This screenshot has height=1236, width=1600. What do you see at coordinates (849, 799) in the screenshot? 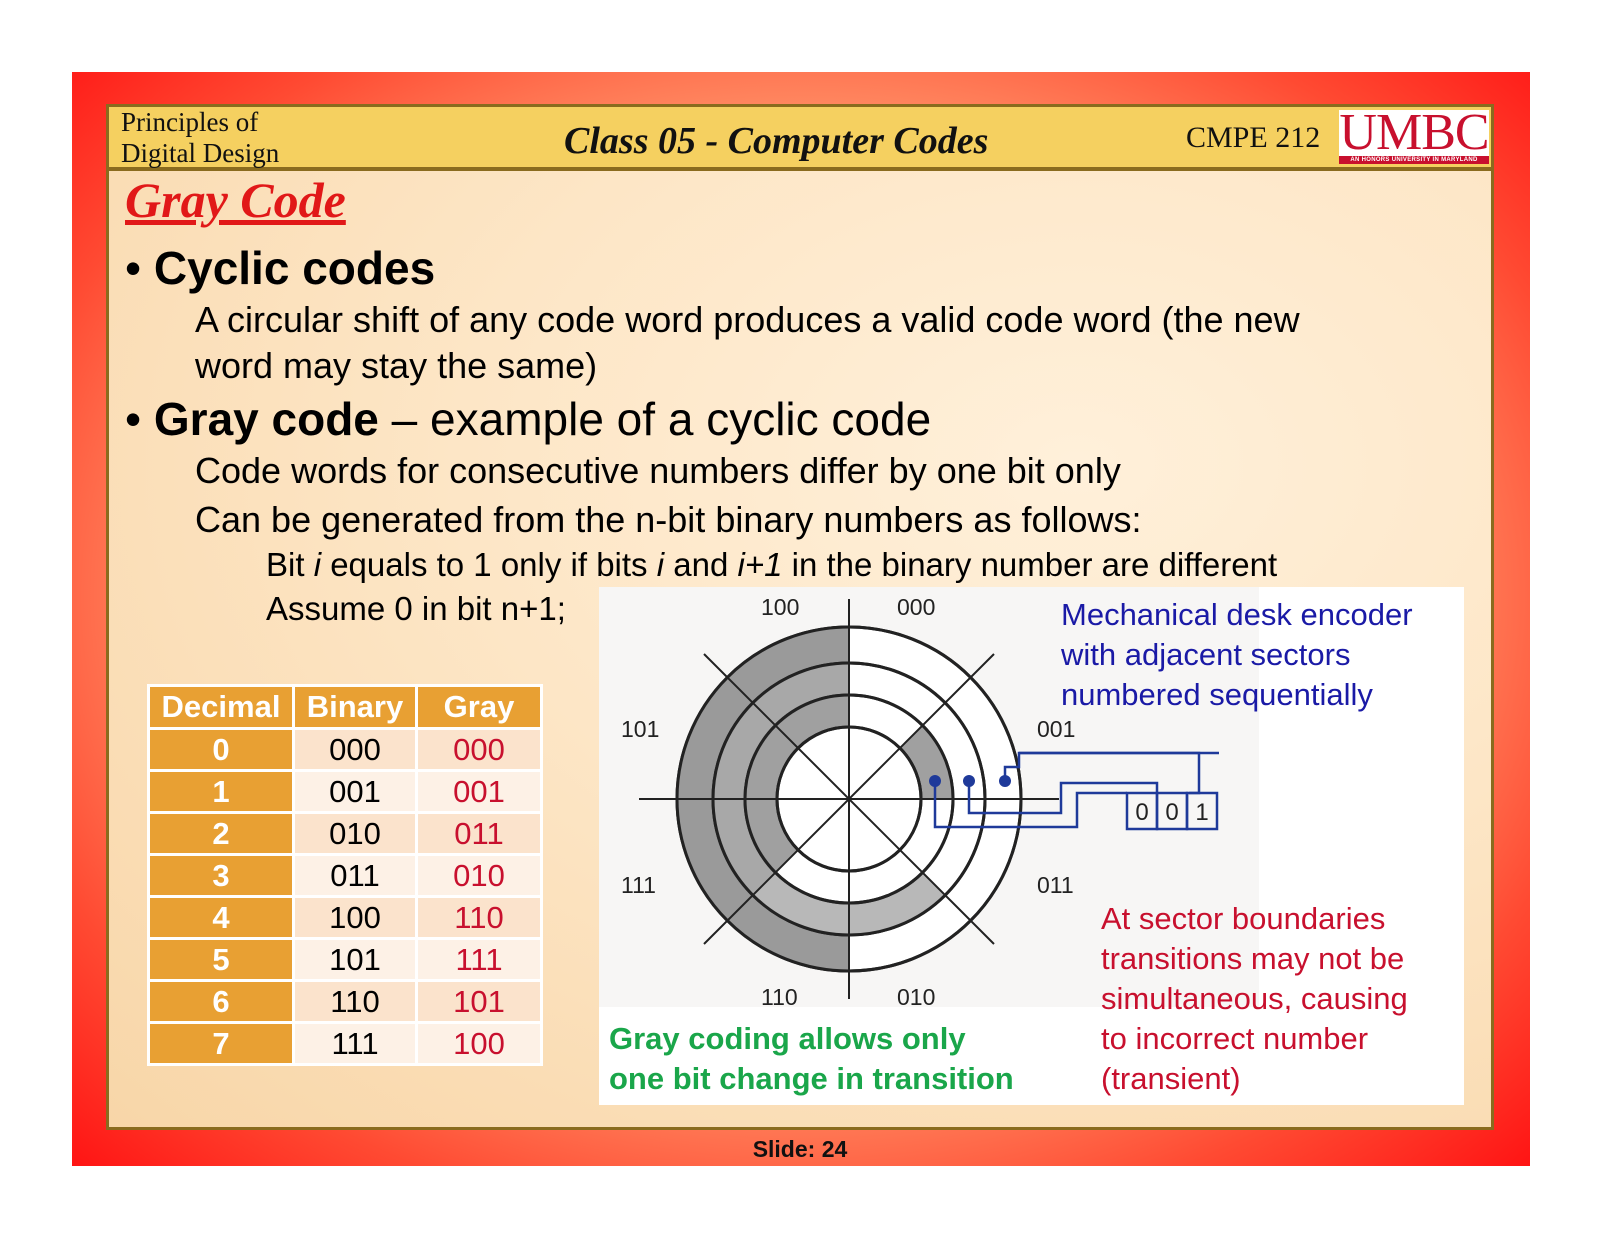
I see `encoder-disk` at bounding box center [849, 799].